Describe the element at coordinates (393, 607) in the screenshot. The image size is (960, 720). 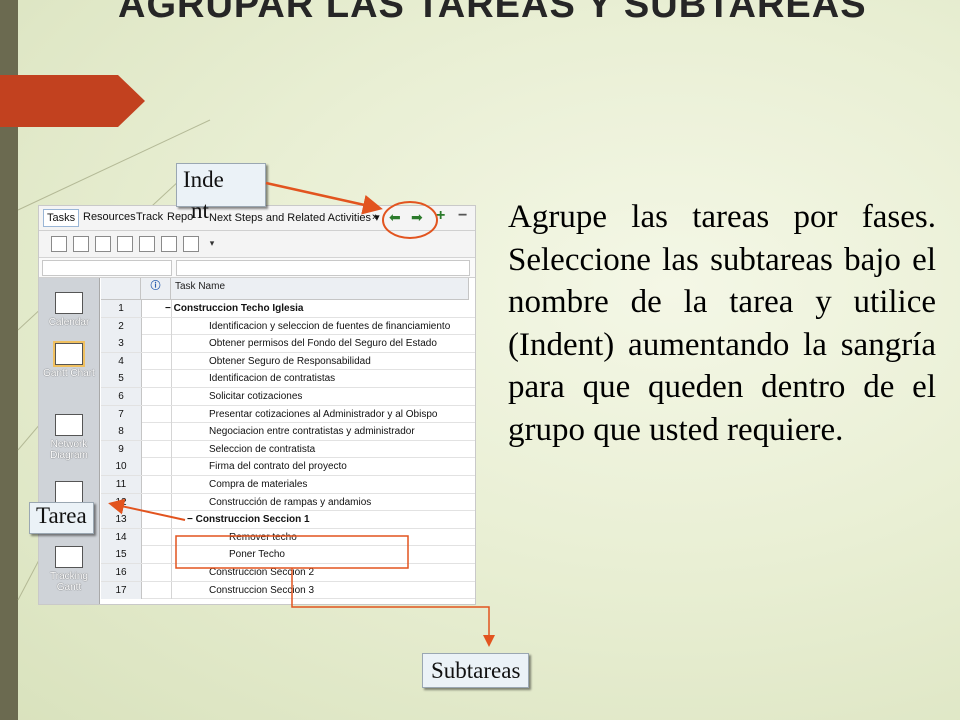
I see `subtareas-arrow` at that location.